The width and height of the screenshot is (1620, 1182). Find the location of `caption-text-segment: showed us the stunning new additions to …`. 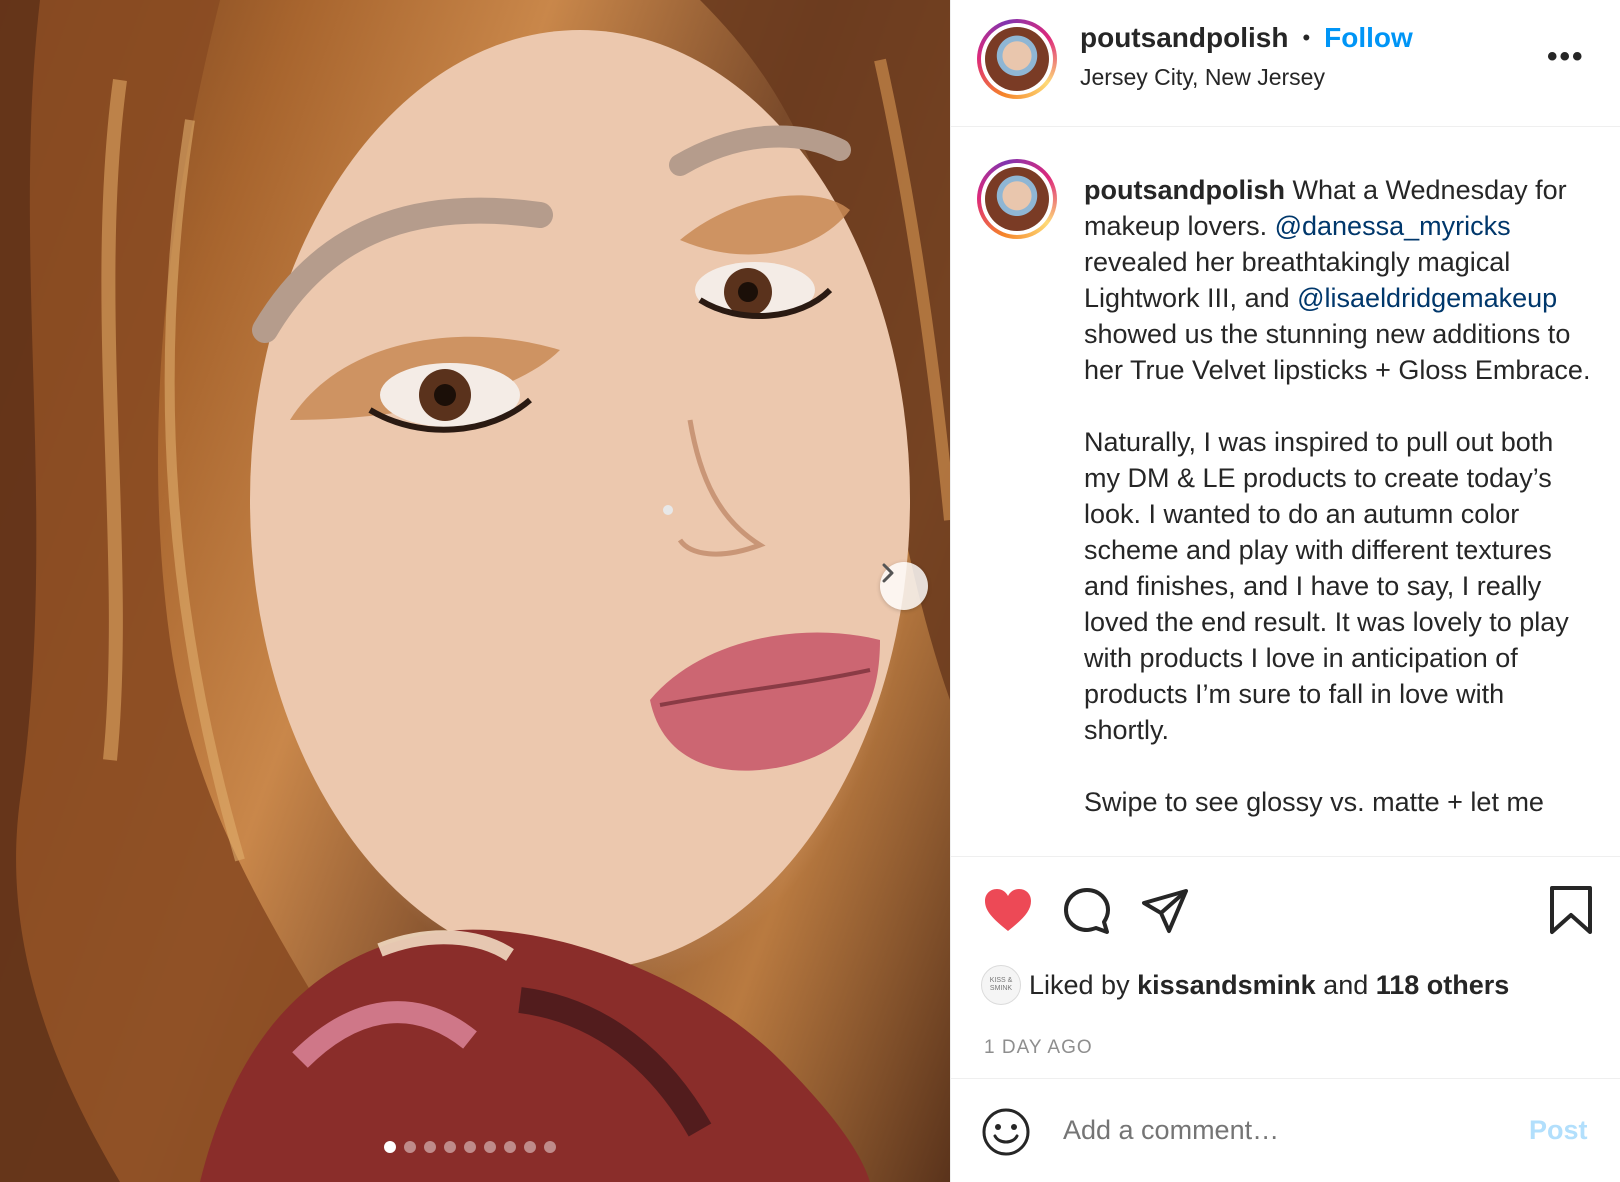

caption-text-segment: showed us the stunning new additions to … is located at coordinates (1337, 352).